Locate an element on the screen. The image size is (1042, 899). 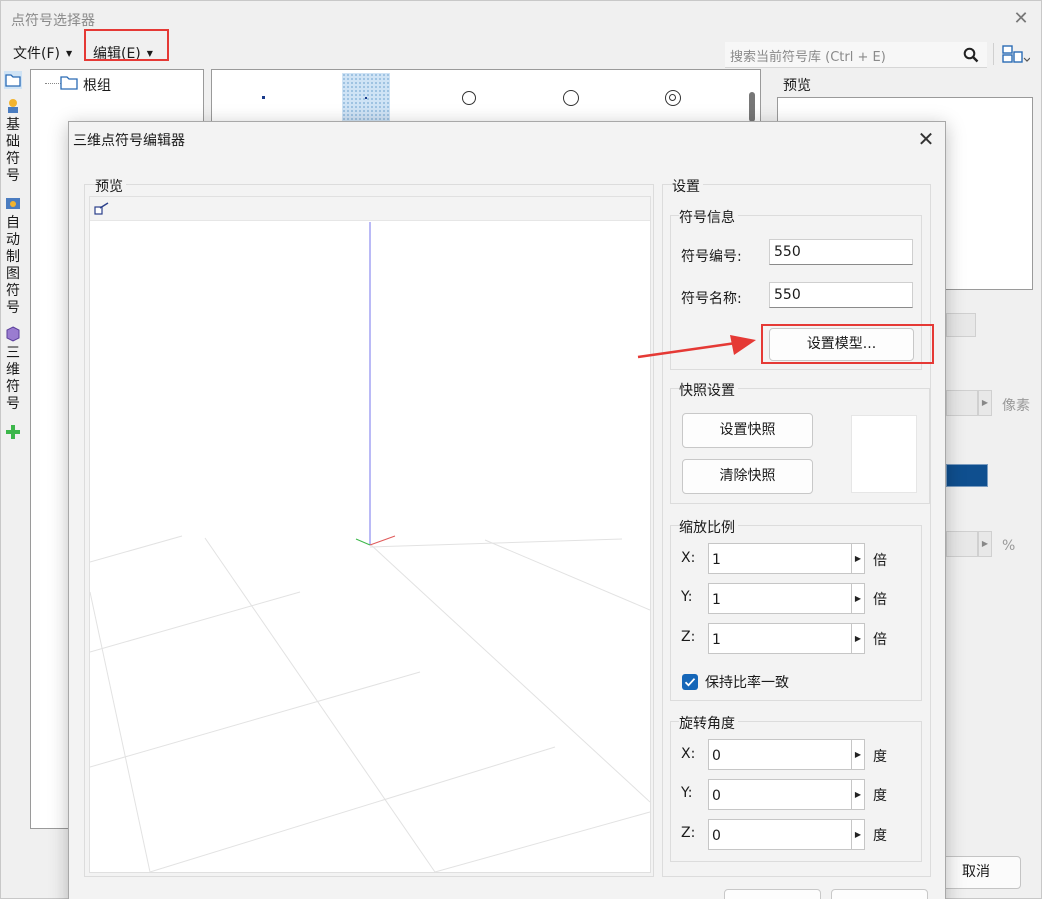
symbol-inner-circle is located at coordinates (672, 97).